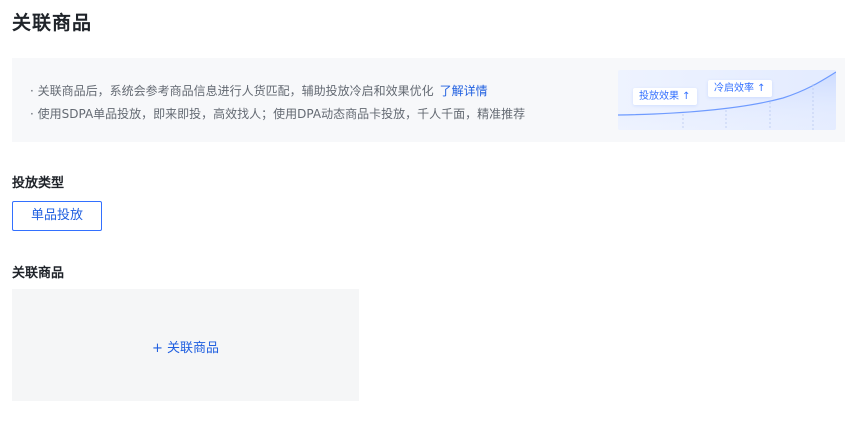 The image size is (845, 423). Describe the element at coordinates (464, 91) in the screenshot. I see `learn-more-link: 了解详情` at that location.